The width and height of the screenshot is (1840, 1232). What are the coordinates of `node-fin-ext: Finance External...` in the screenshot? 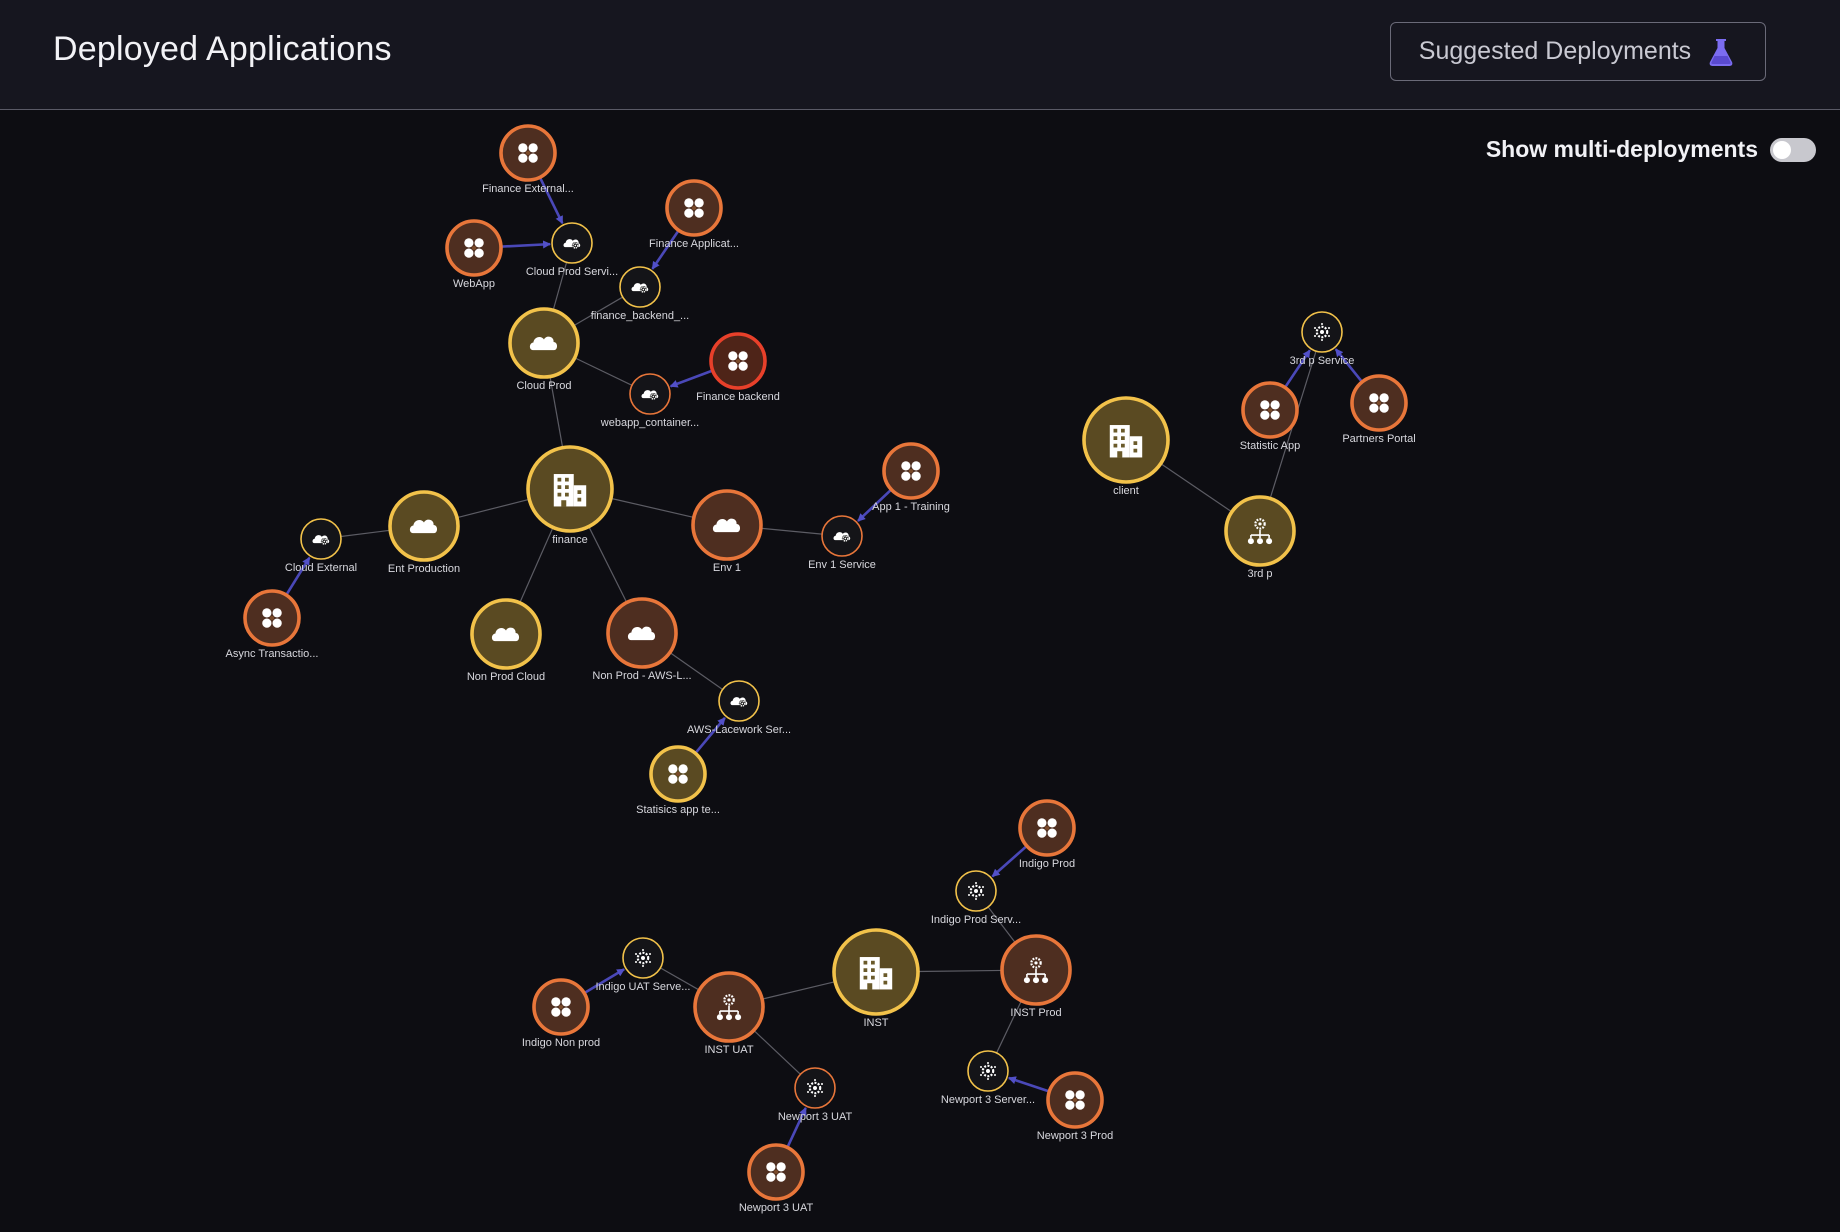 It's located at (528, 159).